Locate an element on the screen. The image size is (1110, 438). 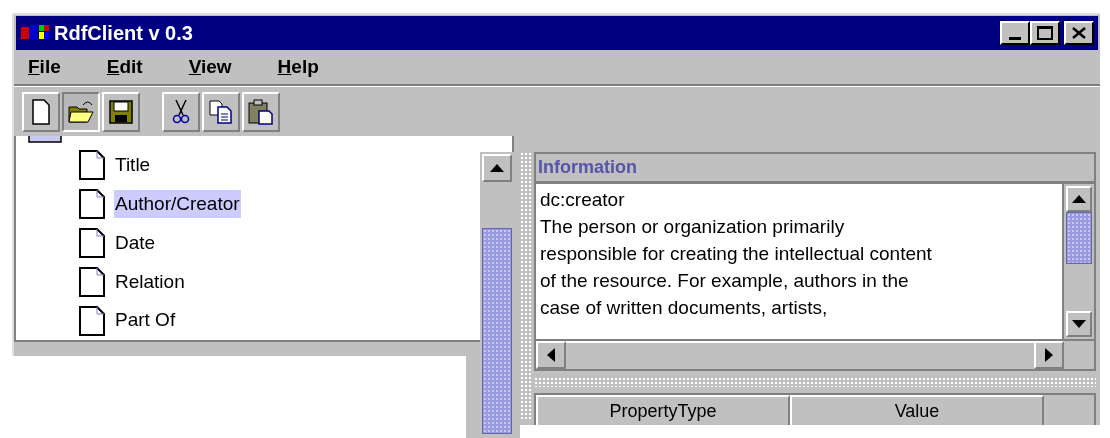
cut-button is located at coordinates (181, 111).